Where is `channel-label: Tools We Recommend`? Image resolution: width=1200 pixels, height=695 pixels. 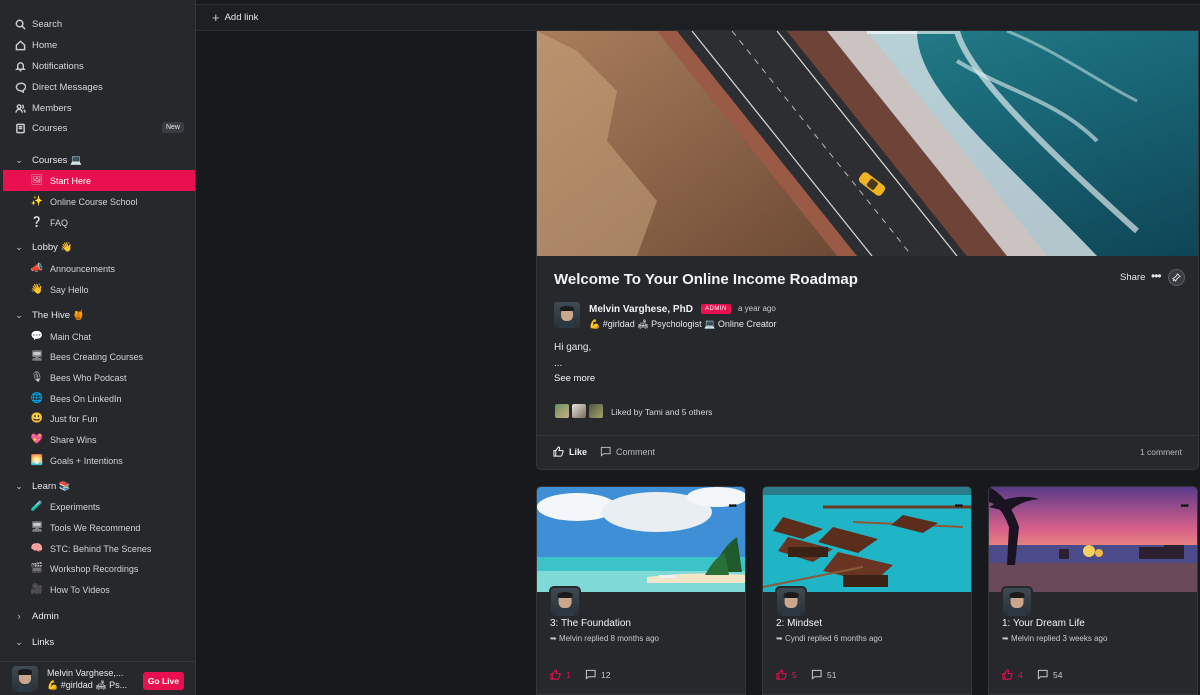
channel-label: Tools We Recommend is located at coordinates (95, 527).